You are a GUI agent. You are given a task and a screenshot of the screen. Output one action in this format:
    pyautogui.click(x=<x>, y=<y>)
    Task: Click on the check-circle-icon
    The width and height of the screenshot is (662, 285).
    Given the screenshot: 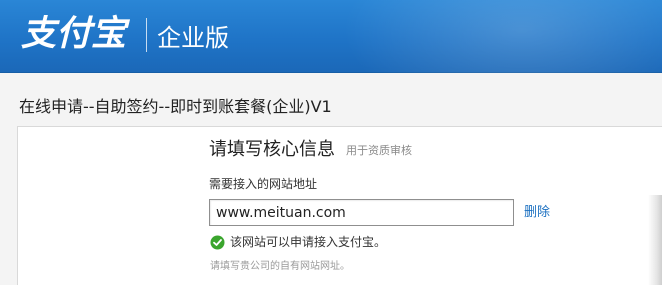 What is the action you would take?
    pyautogui.click(x=217, y=242)
    